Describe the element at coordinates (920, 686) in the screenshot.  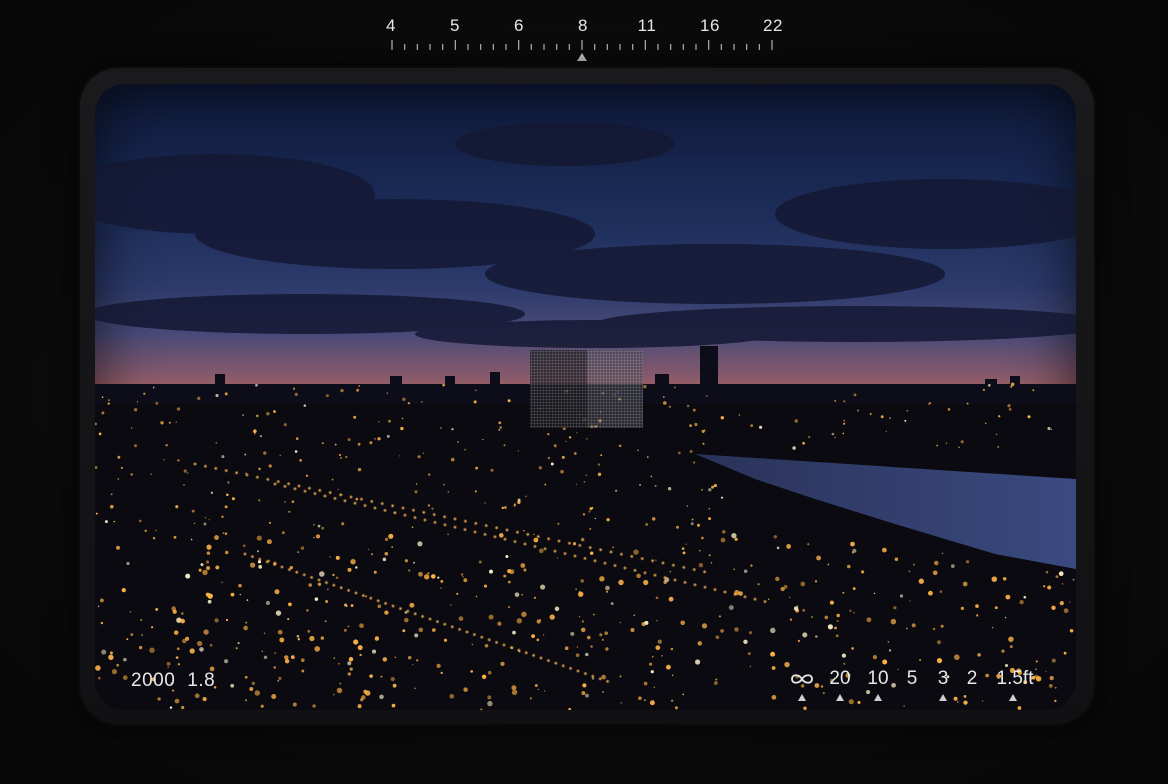
I see `focus-distance-scale: 20 10 5 3 2 1.5ft` at that location.